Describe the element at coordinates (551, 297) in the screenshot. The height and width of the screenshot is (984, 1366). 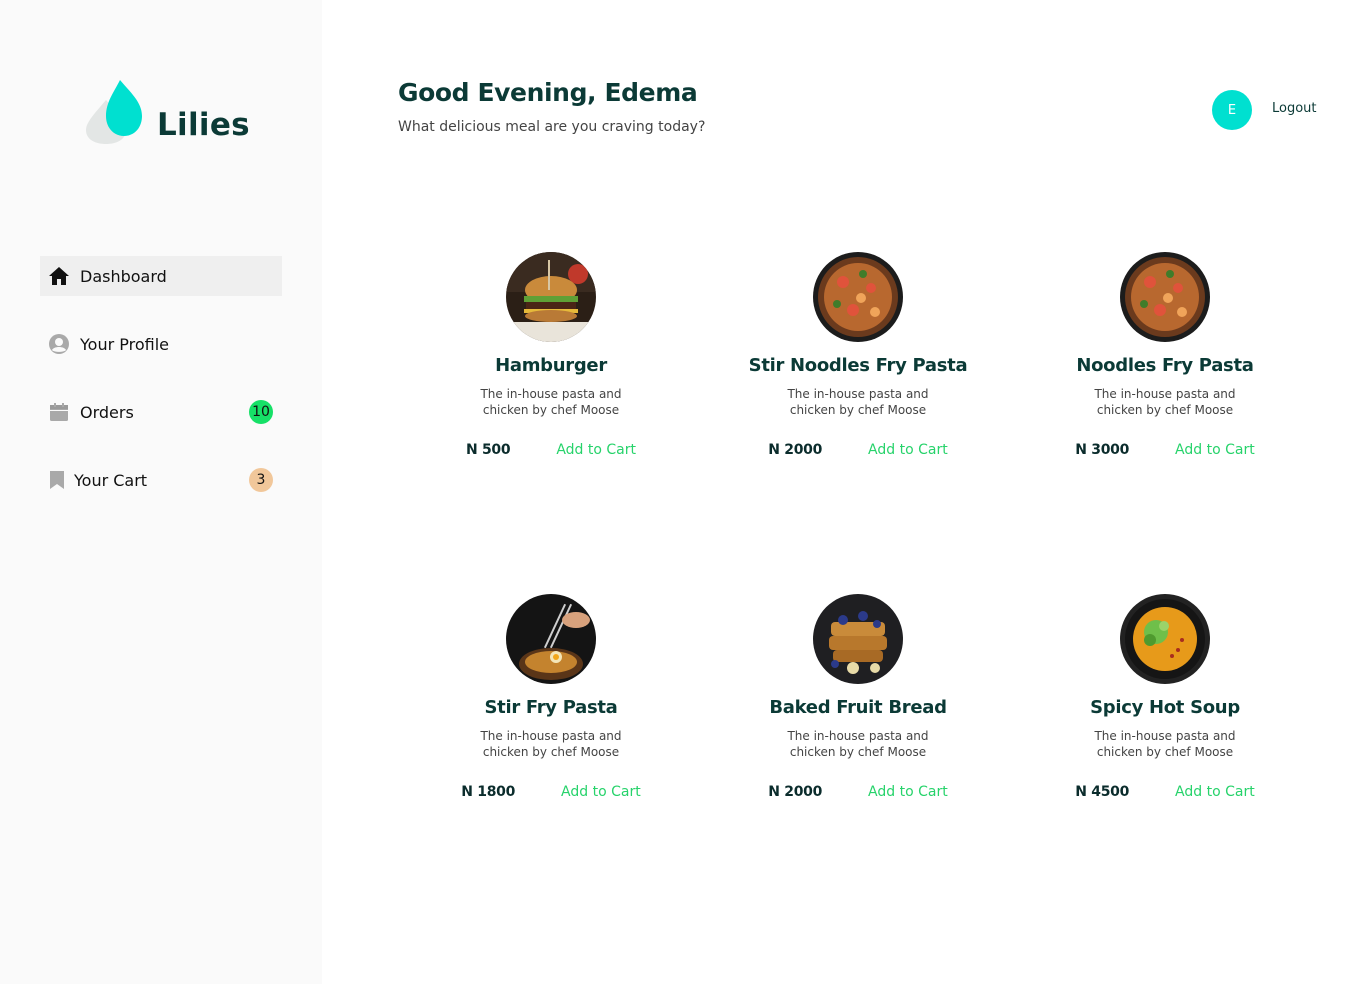
I see `food-image-hamburger` at that location.